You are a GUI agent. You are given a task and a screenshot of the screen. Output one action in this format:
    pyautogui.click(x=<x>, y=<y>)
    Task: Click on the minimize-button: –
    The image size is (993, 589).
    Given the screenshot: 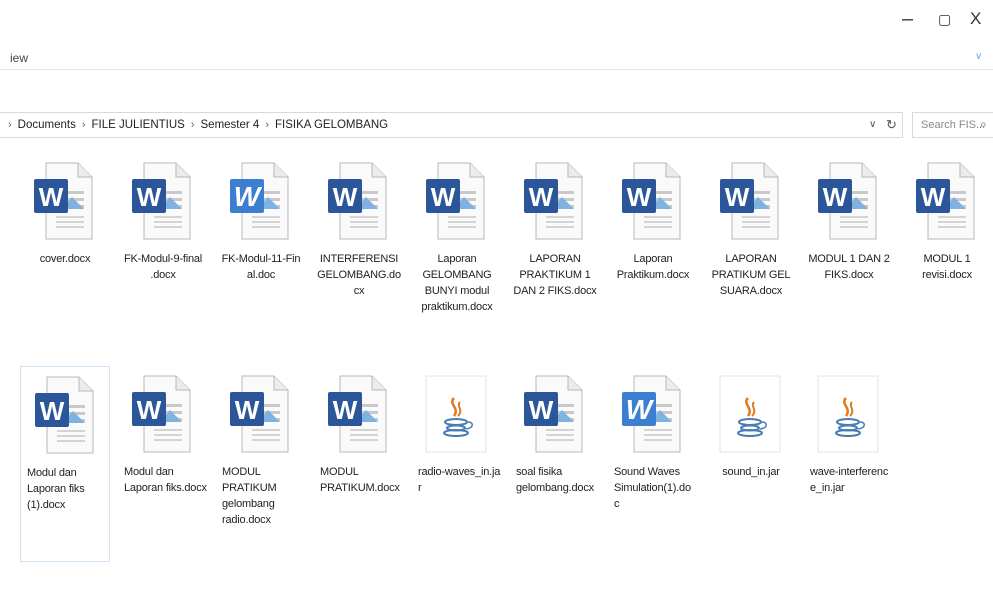 What is the action you would take?
    pyautogui.click(x=907, y=19)
    